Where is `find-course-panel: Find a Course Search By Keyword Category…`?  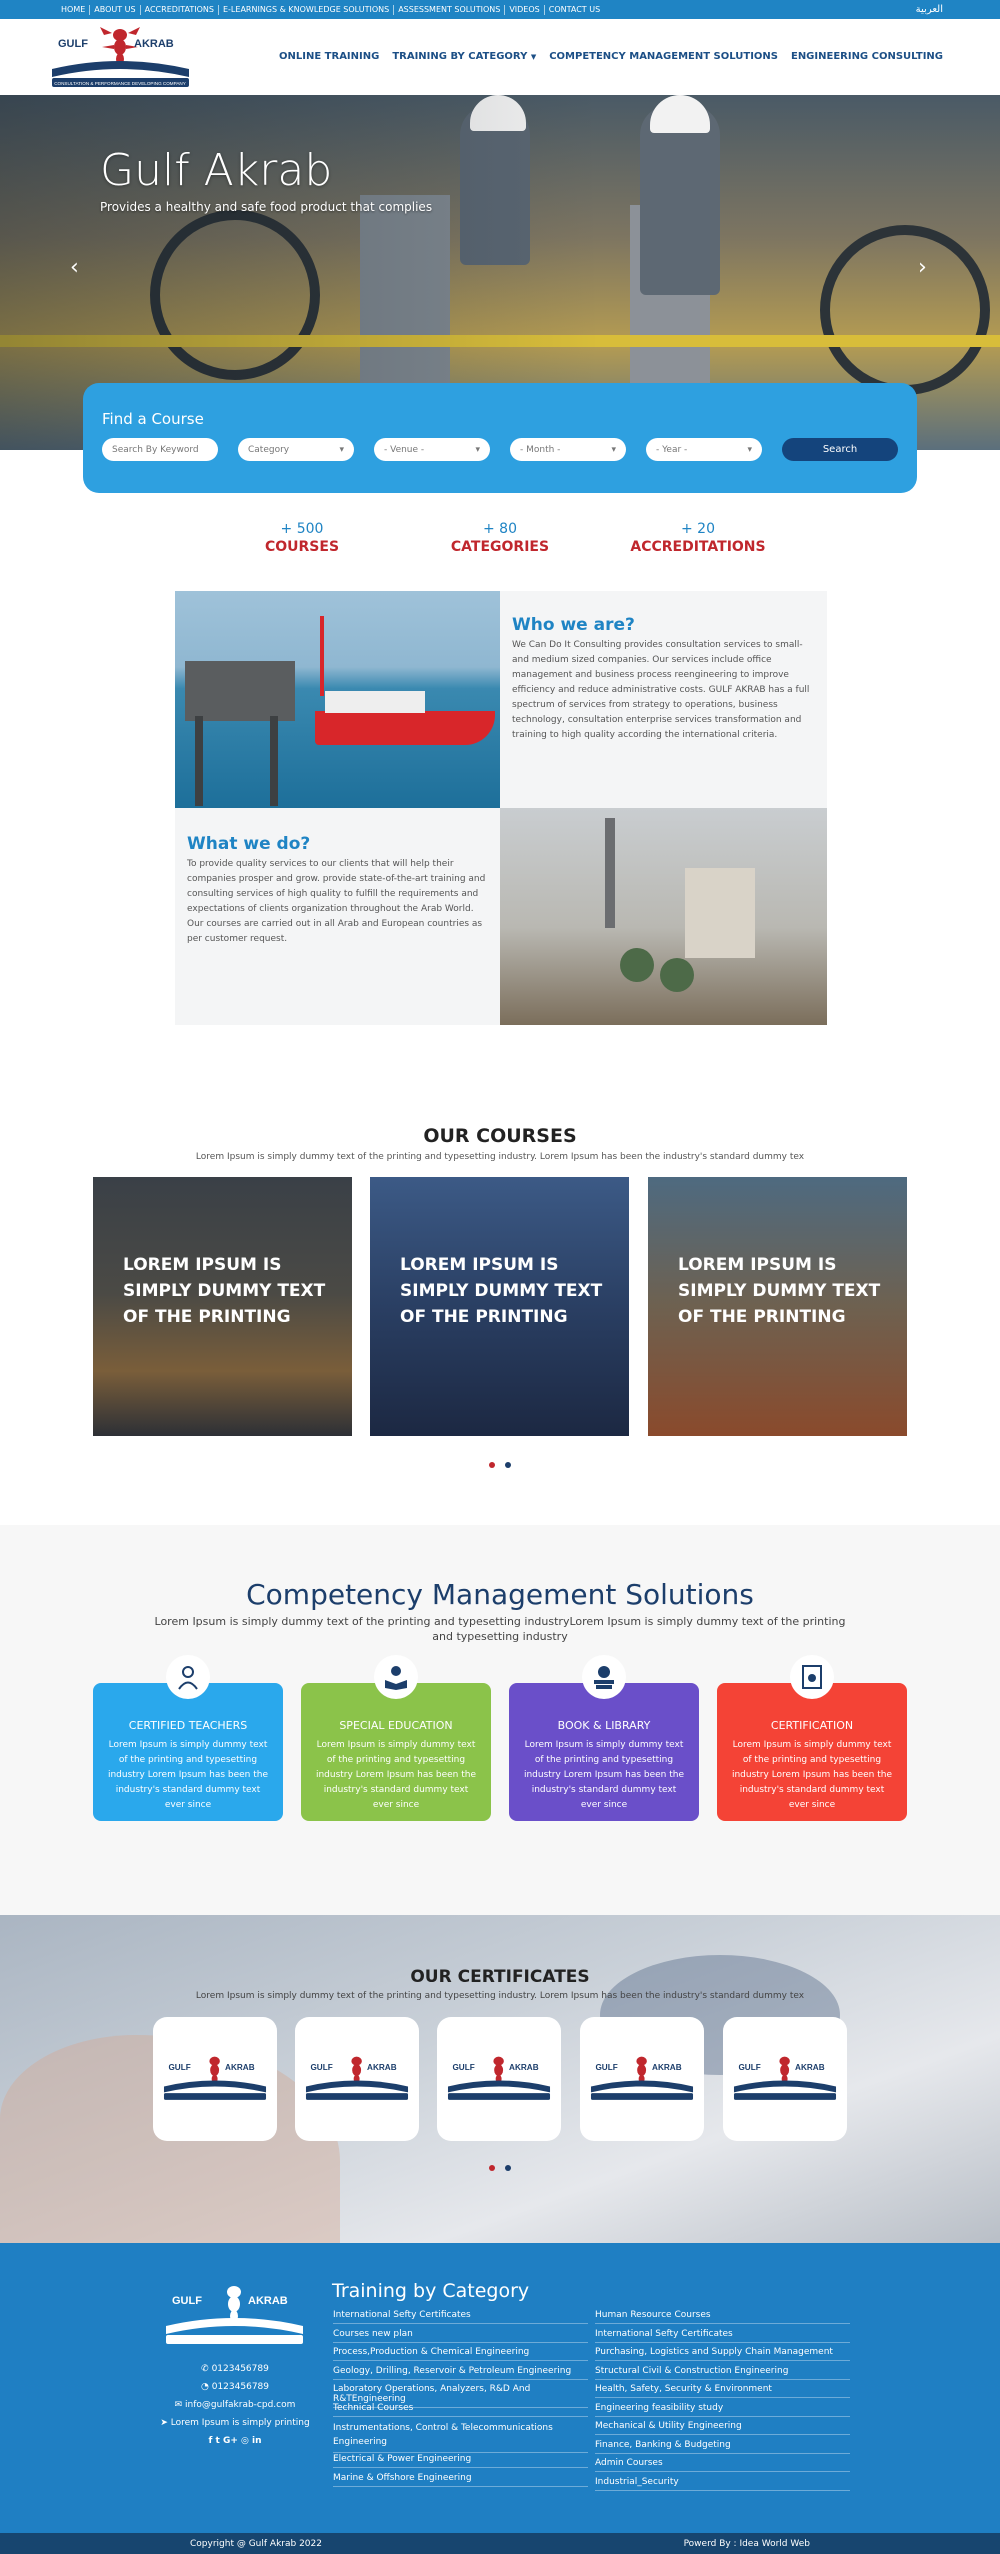
find-course-panel: Find a Course Search By Keyword Category… is located at coordinates (500, 438).